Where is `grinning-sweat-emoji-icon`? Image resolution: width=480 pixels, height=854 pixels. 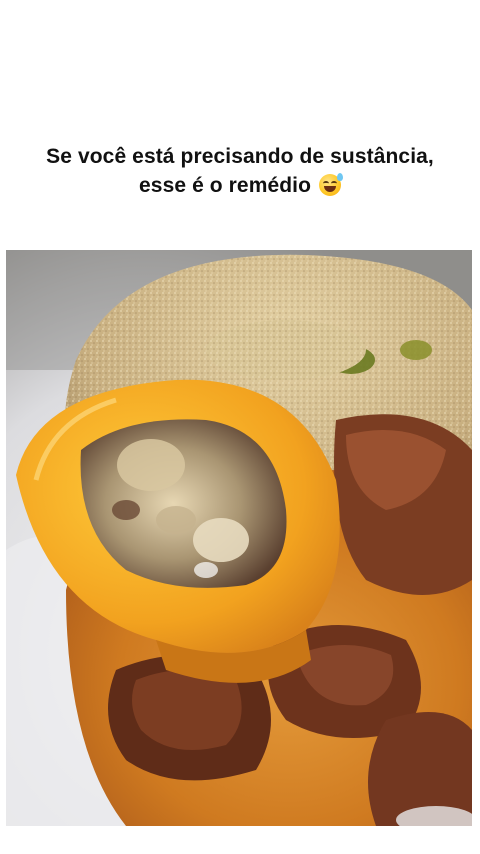
grinning-sweat-emoji-icon is located at coordinates (330, 184).